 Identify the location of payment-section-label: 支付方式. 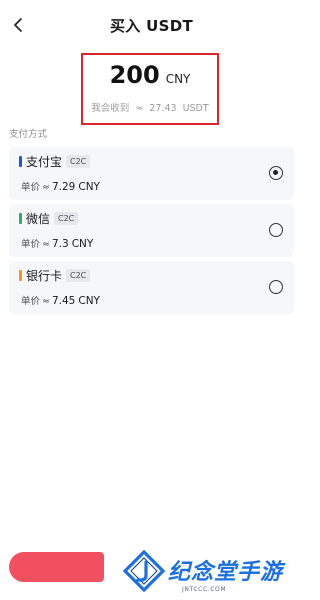
(28, 134).